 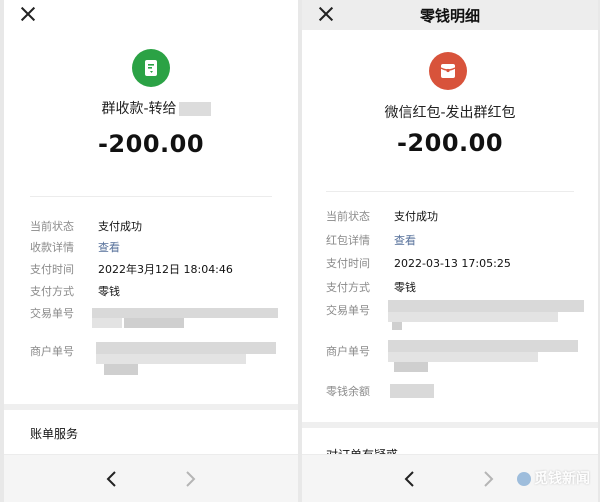 I want to click on transaction-description: 微信红包-发出群红包, so click(x=450, y=113).